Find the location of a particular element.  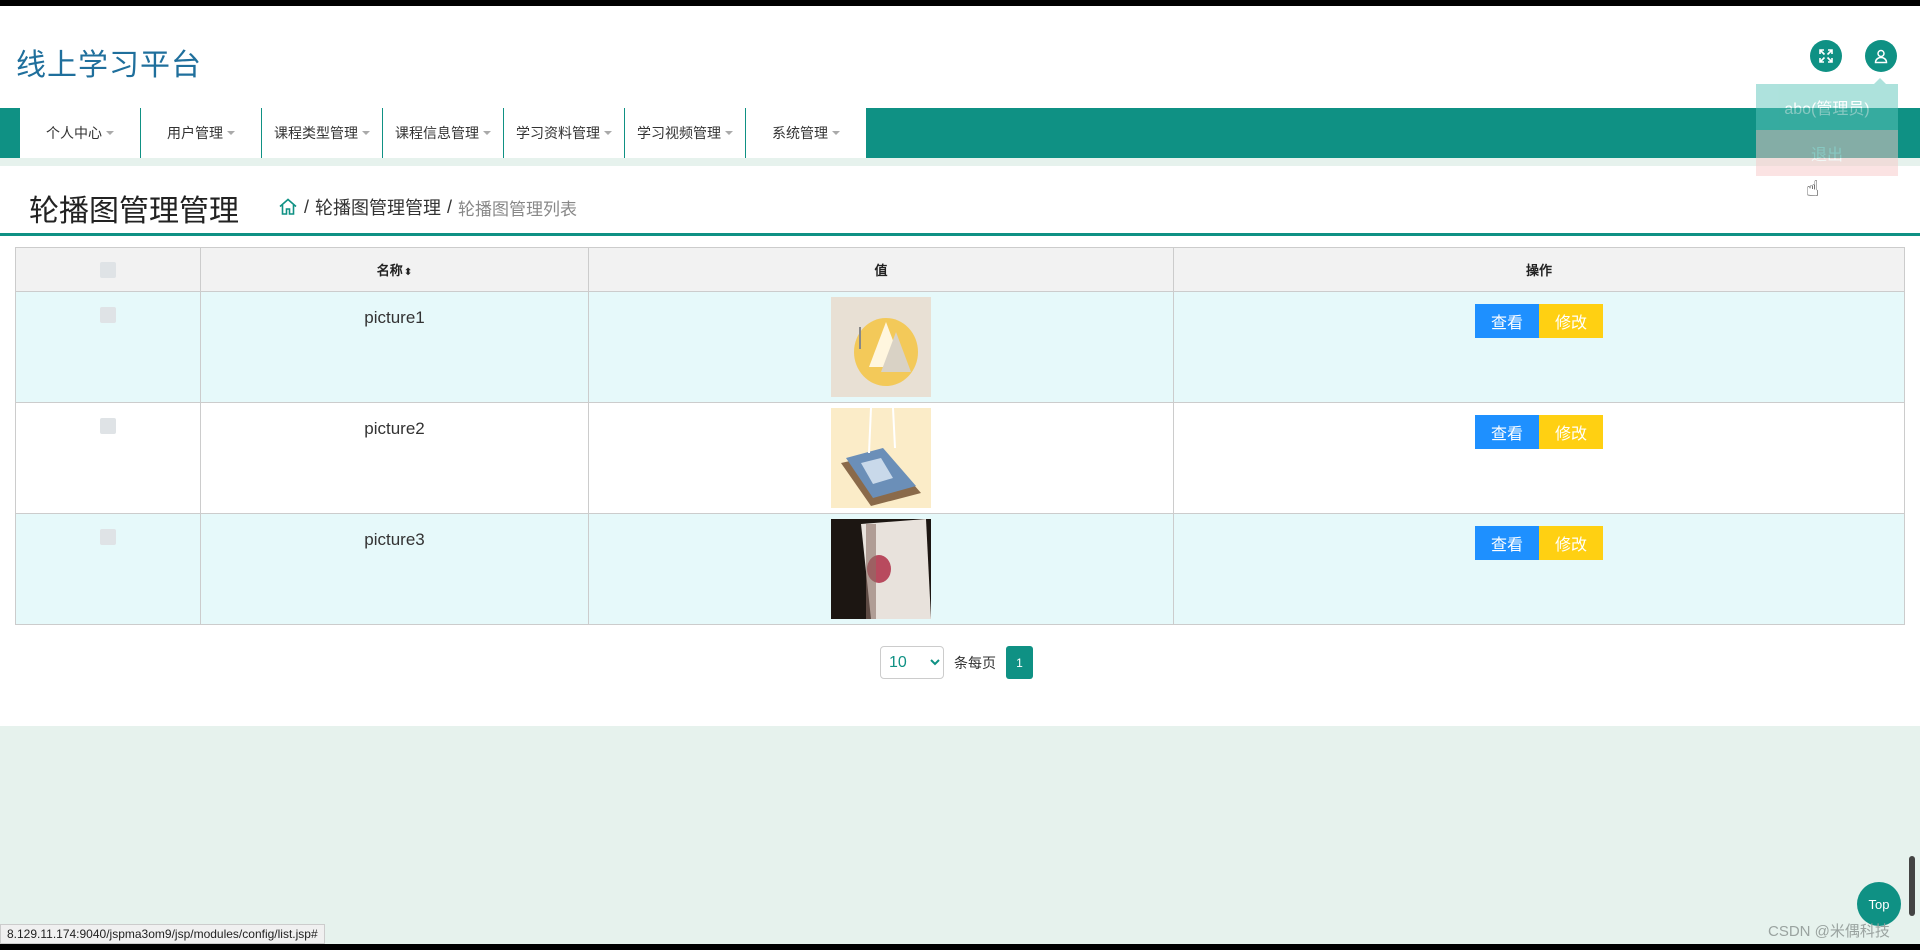

nav-item-videos: 学习视频管理 is located at coordinates (685, 133).